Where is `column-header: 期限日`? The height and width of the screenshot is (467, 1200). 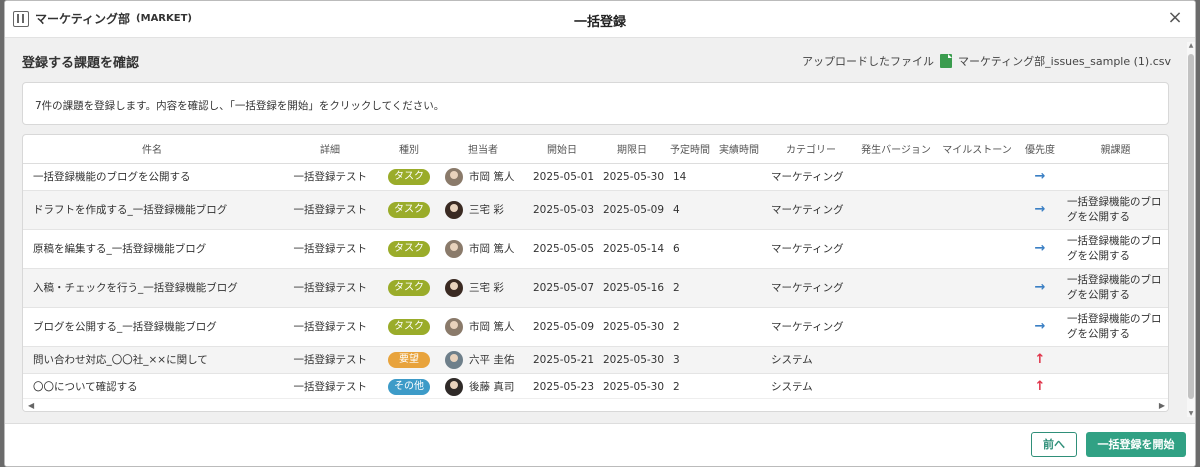 column-header: 期限日 is located at coordinates (632, 149).